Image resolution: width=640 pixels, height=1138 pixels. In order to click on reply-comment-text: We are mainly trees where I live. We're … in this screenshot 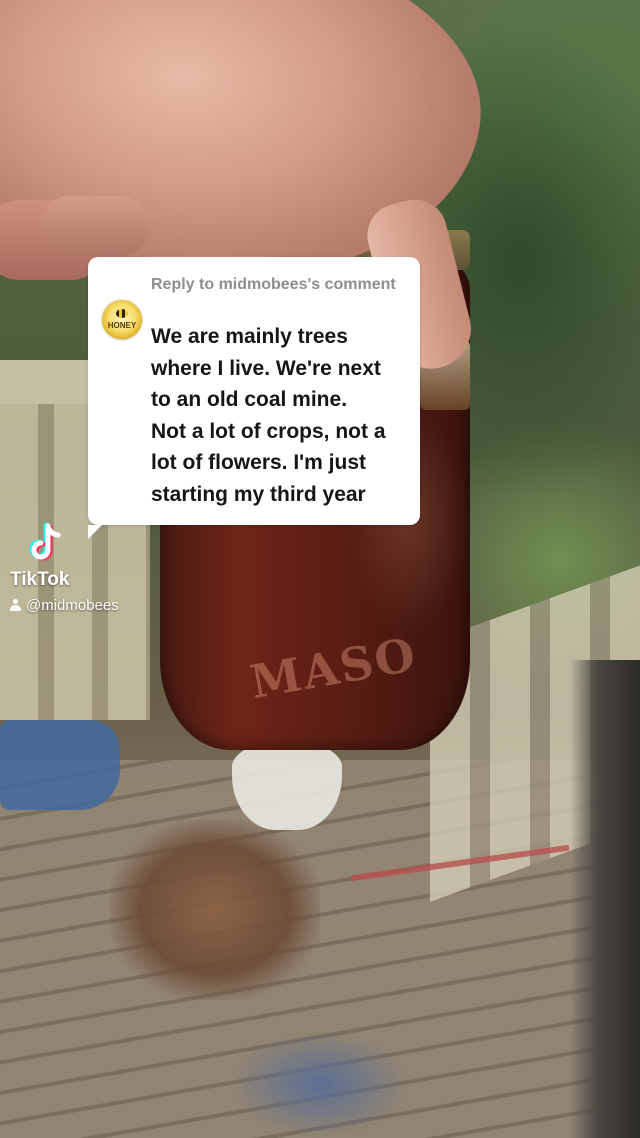, I will do `click(268, 415)`.